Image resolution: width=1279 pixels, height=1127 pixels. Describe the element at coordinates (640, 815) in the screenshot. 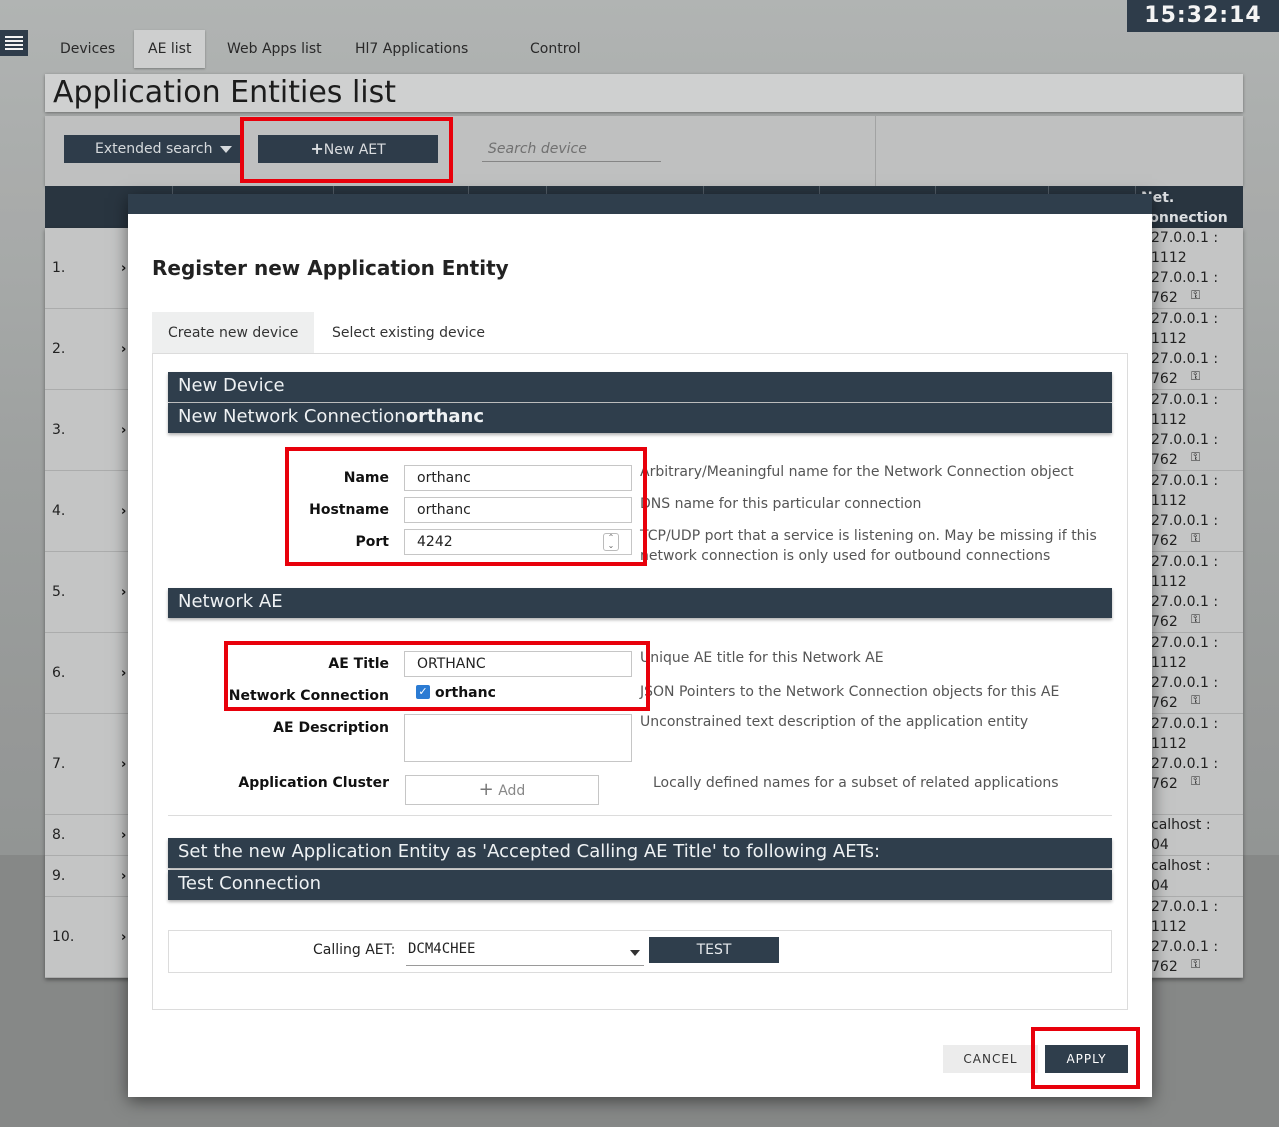

I see `divider` at that location.